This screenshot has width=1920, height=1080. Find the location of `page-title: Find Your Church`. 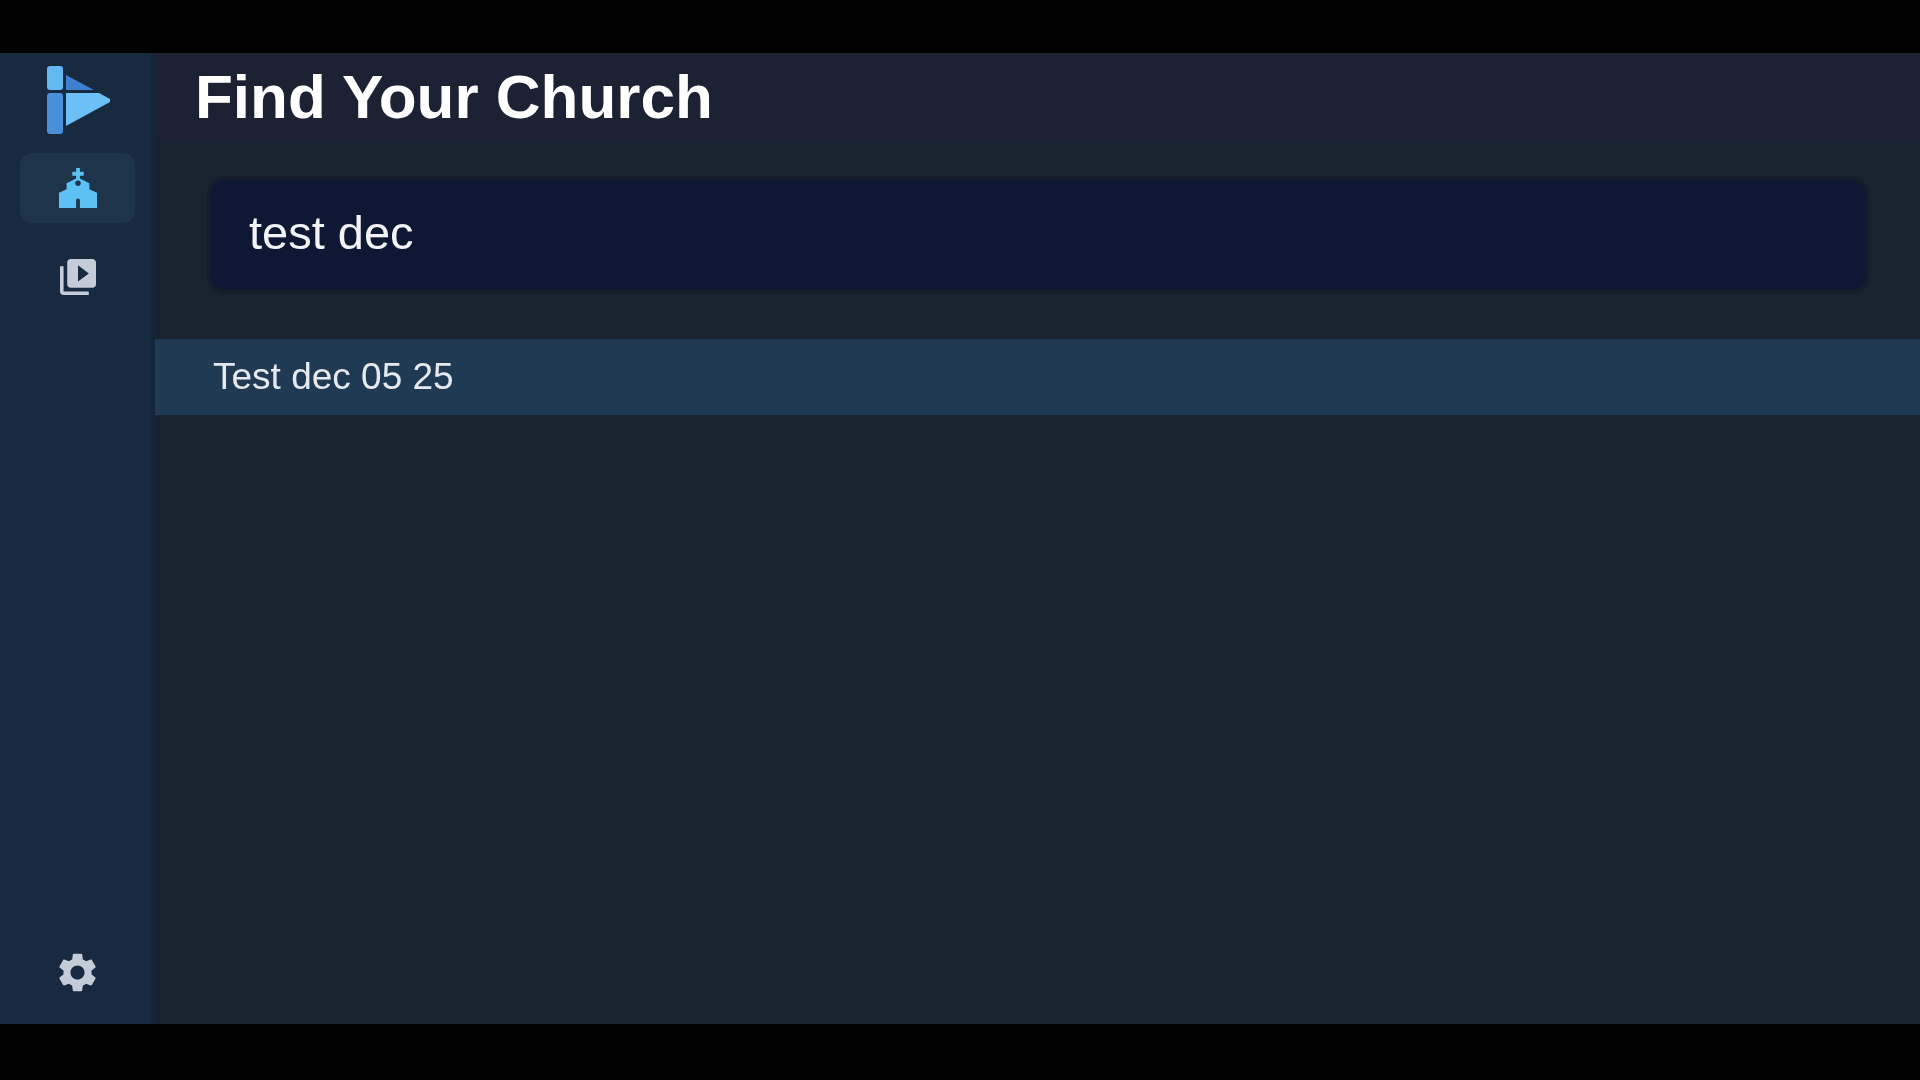

page-title: Find Your Church is located at coordinates (454, 97).